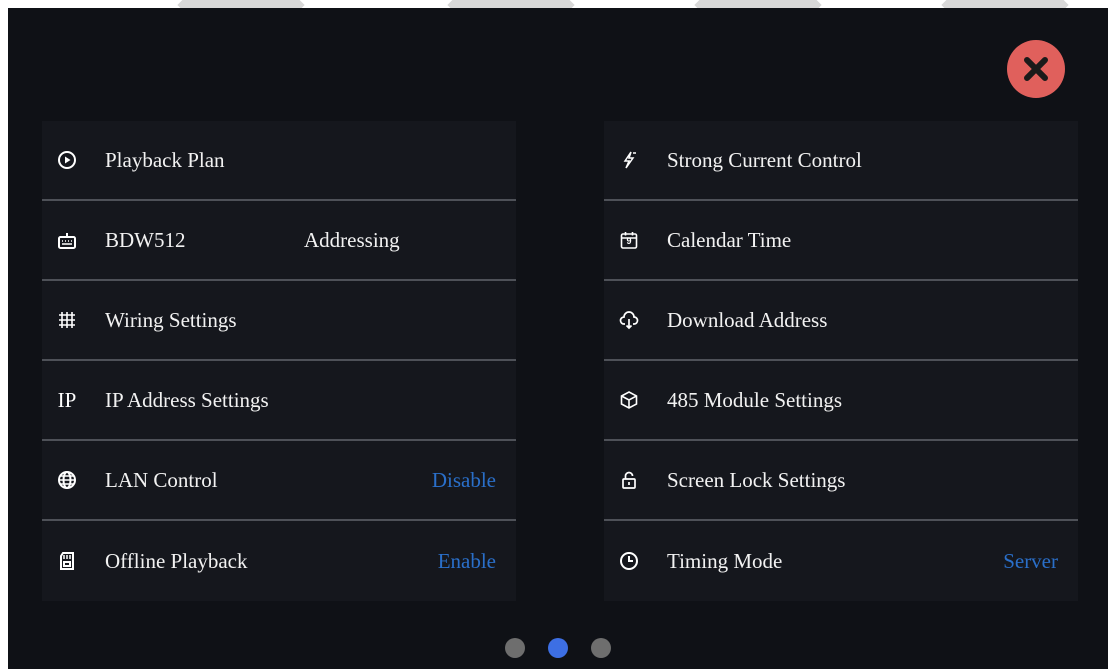 The width and height of the screenshot is (1108, 669). I want to click on sd-card-icon, so click(67, 561).